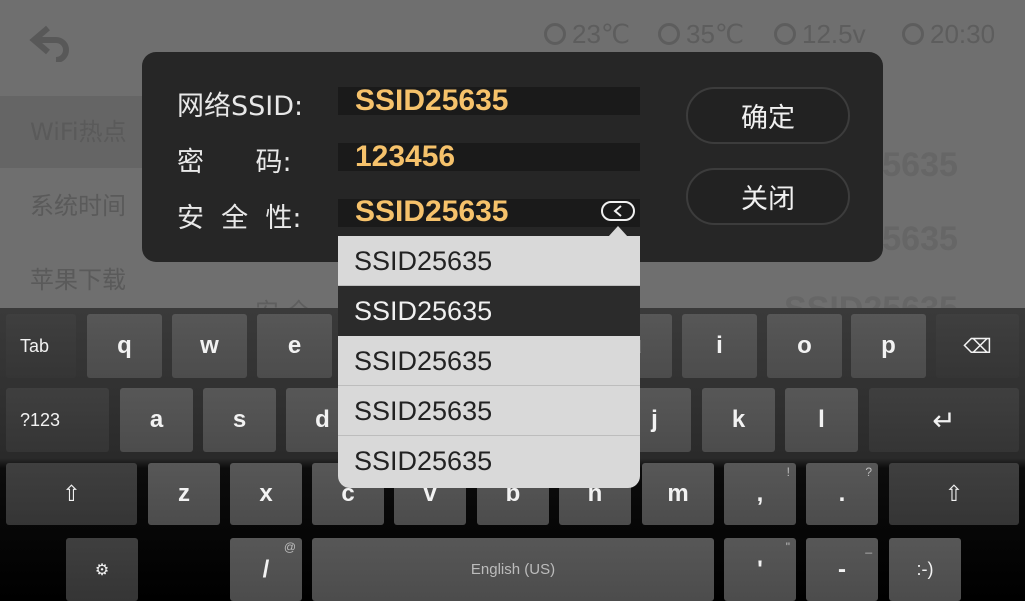 The height and width of the screenshot is (601, 1025). Describe the element at coordinates (963, 33) in the screenshot. I see `time-value: 20:30` at that location.